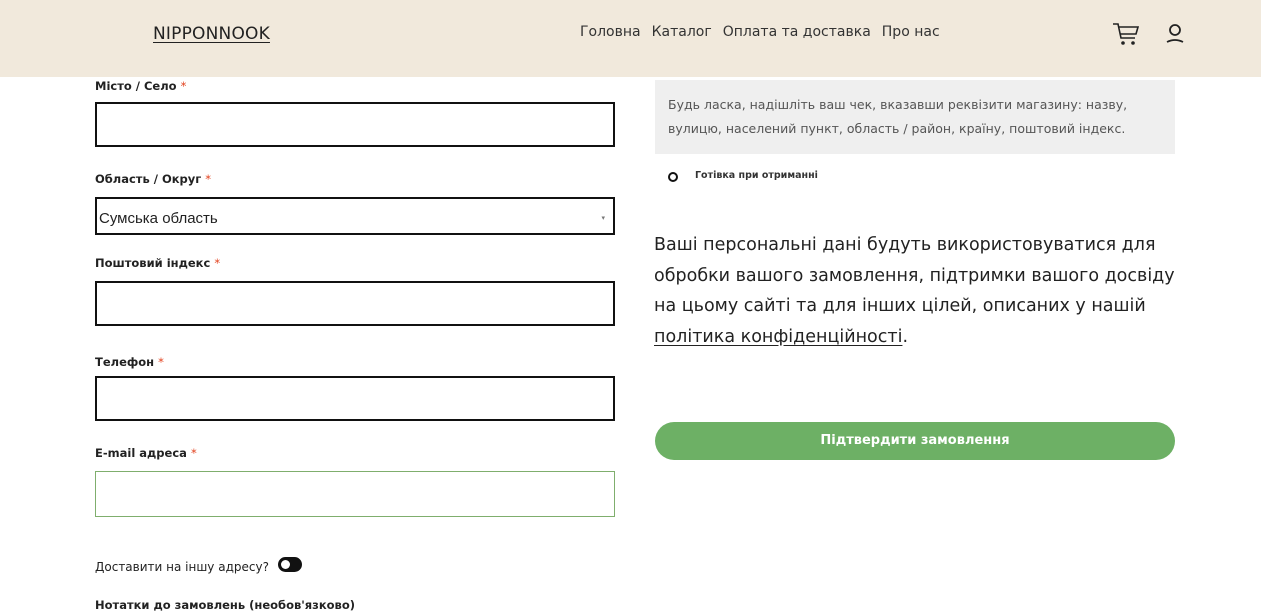  What do you see at coordinates (1126, 34) in the screenshot?
I see `cart-icon` at bounding box center [1126, 34].